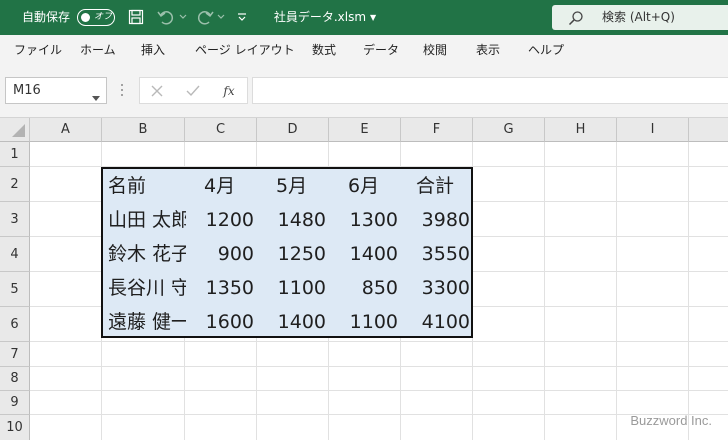 The image size is (728, 440). I want to click on row-header-6: 6, so click(15, 324).